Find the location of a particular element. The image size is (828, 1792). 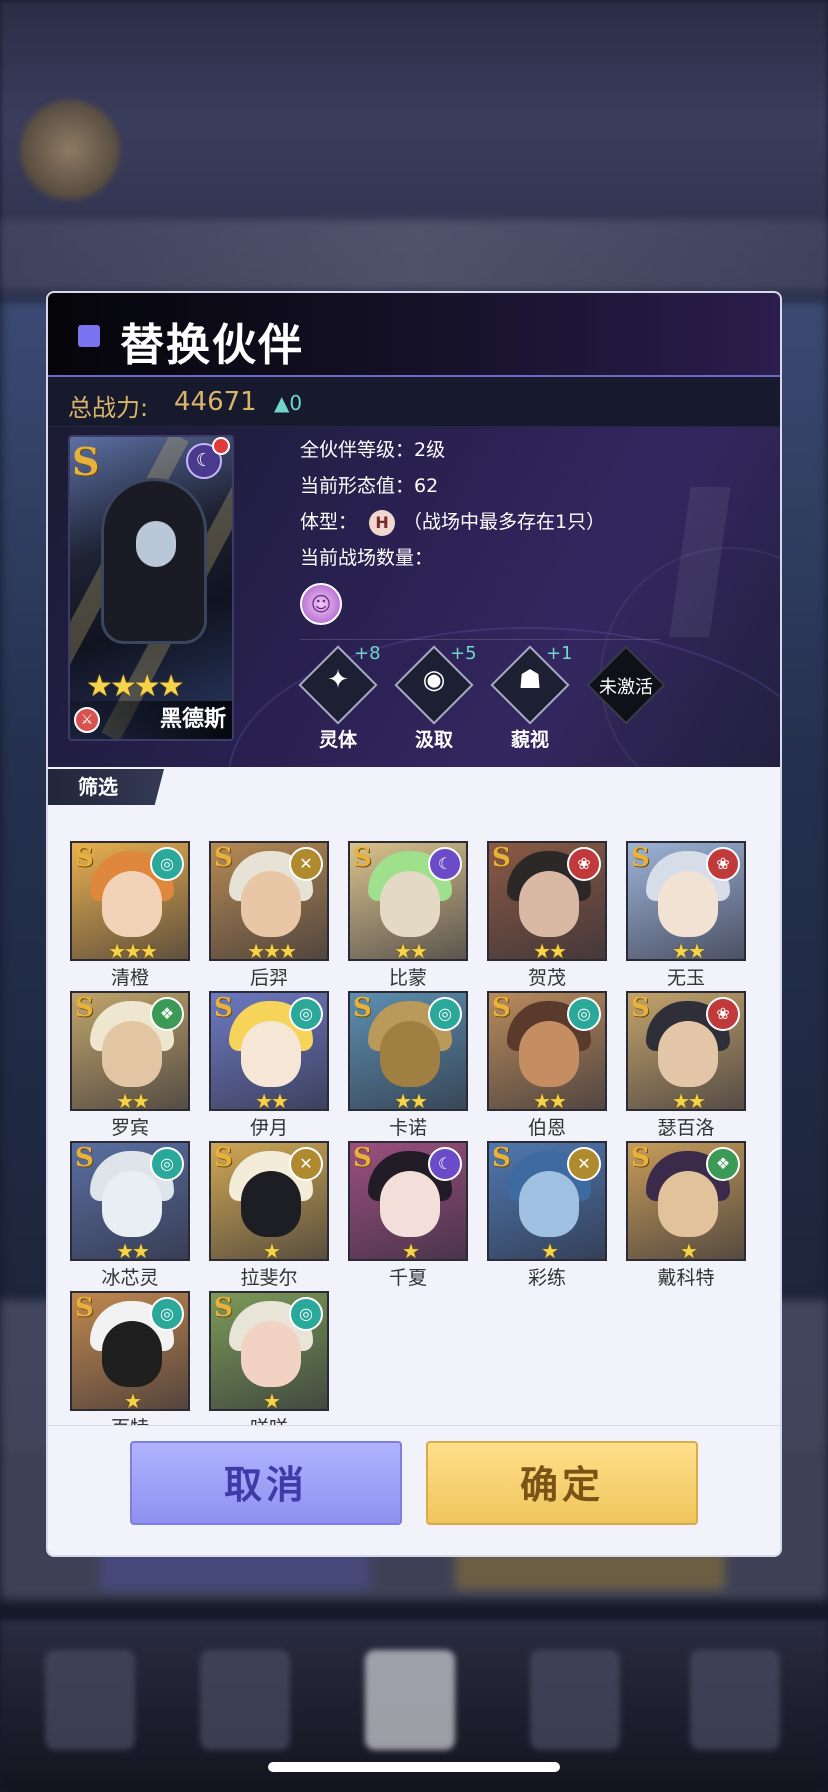

footer-divider is located at coordinates (414, 1425).